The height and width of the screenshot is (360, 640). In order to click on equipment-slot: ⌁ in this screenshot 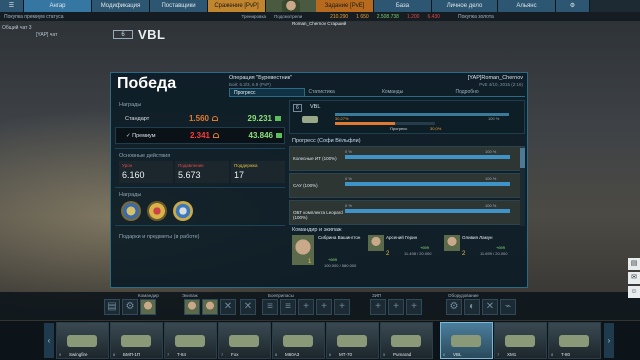, I will do `click(508, 307)`.